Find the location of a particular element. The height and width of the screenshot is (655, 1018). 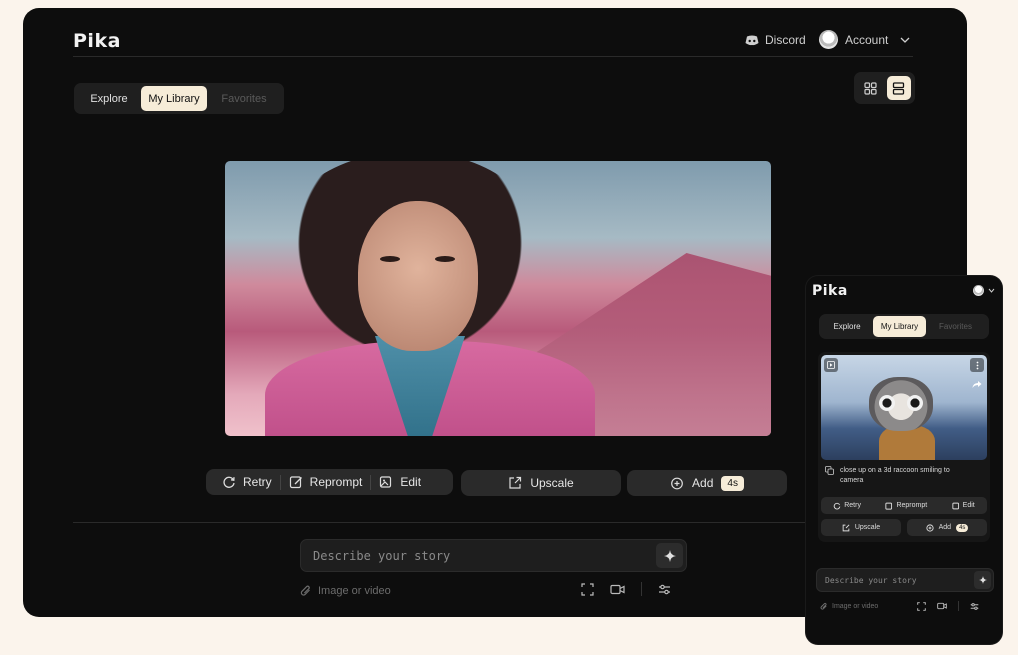

mobile-prompt-box is located at coordinates (905, 580).